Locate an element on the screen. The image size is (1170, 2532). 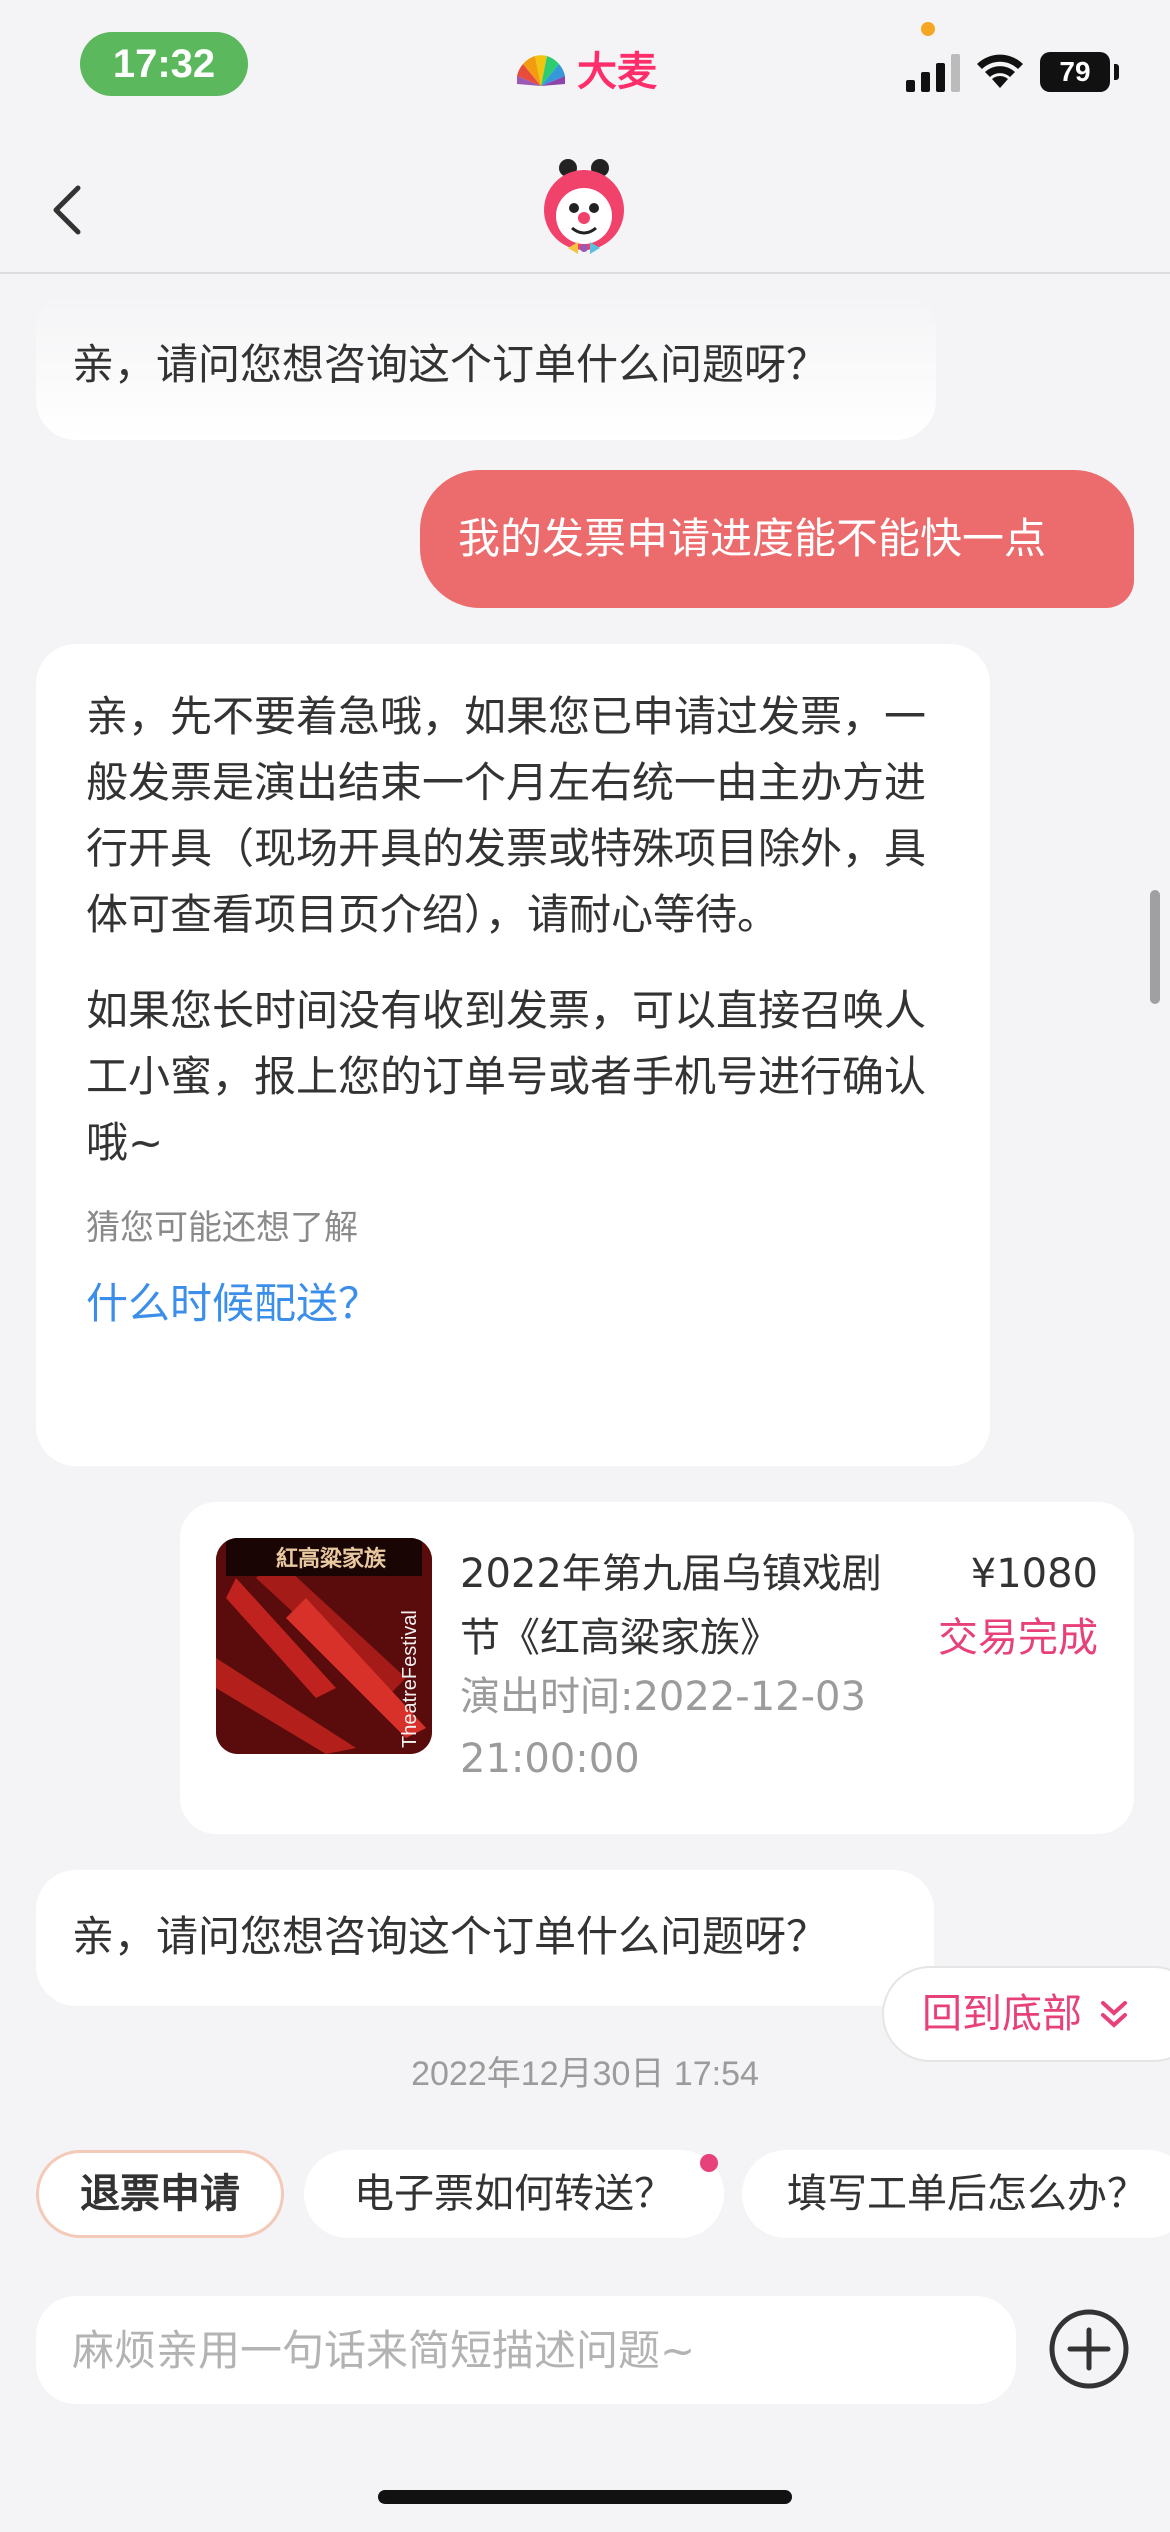
order-title: 2022年第九届乌镇戏剧节《红高粱家族》 is located at coordinates (671, 1606).